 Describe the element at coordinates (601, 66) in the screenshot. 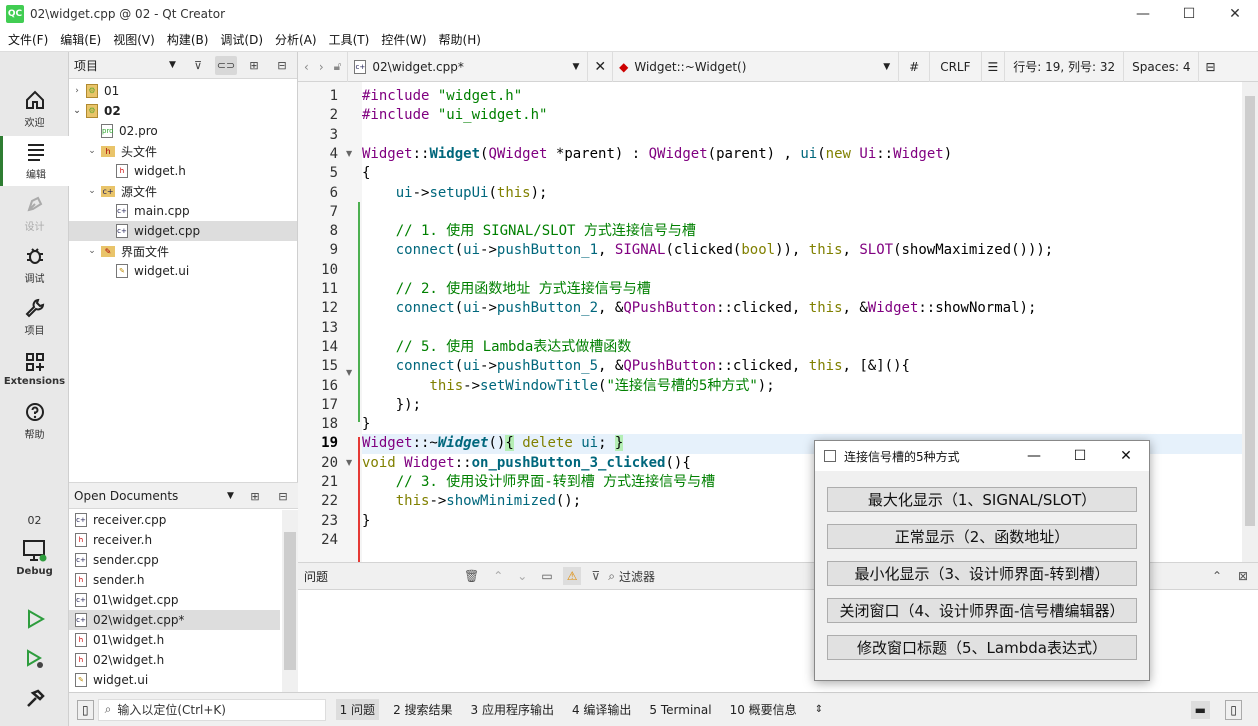

I see `close-file-icon: ✕` at that location.